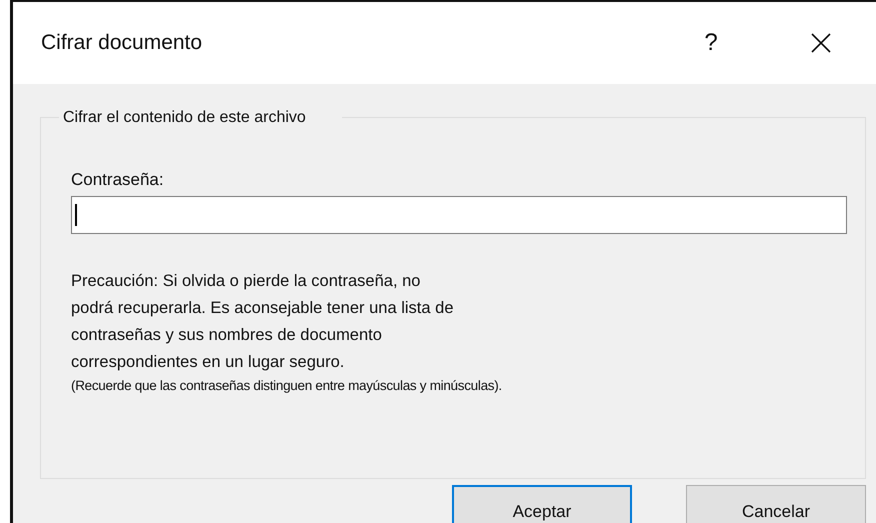  I want to click on accept-button: Aceptar, so click(542, 504).